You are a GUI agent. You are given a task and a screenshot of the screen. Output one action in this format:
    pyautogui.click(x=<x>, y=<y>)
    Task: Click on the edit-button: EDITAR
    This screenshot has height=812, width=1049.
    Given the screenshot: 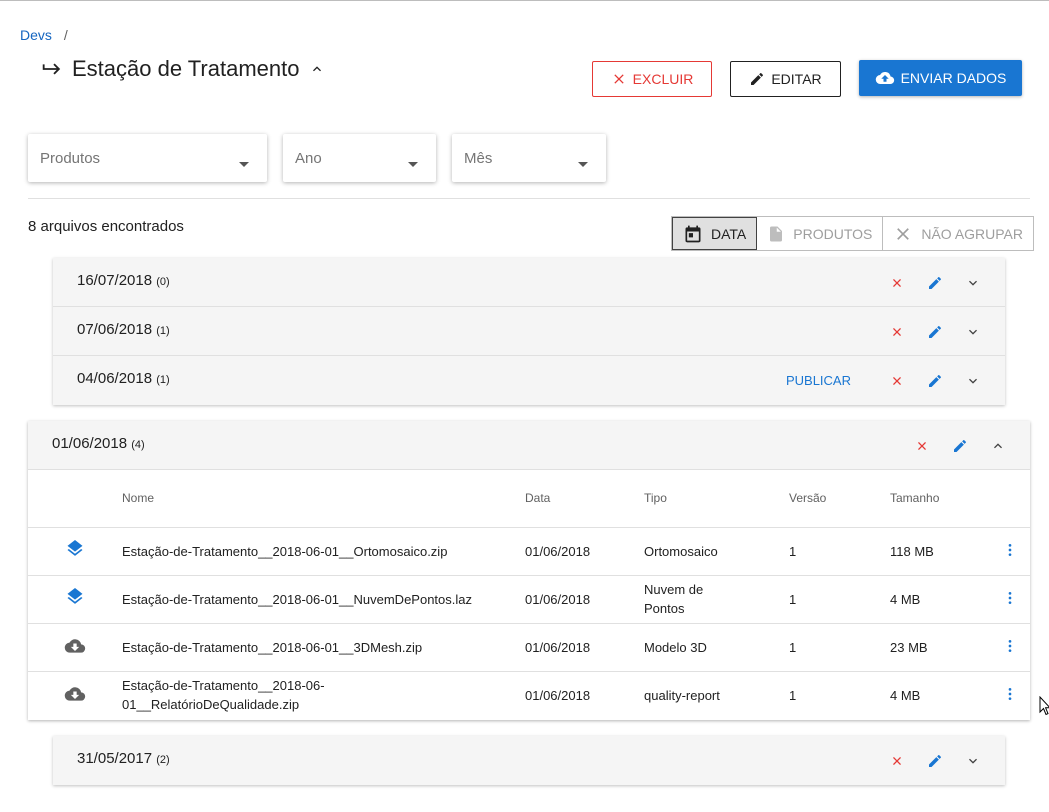 What is the action you would take?
    pyautogui.click(x=785, y=79)
    